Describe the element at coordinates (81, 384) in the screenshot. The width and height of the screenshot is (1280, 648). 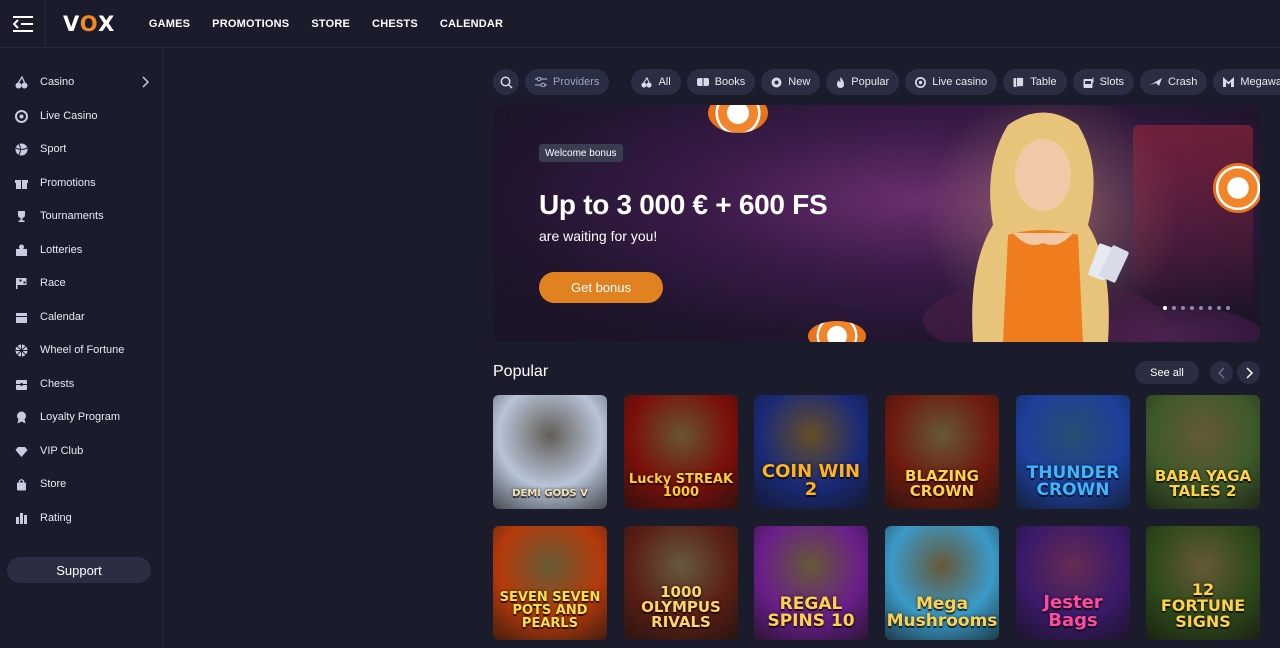
I see `sidebar-item-chests: Chests` at that location.